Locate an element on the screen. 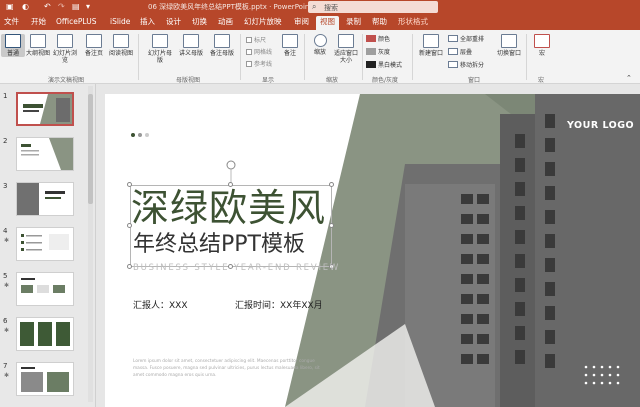 The width and height of the screenshot is (640, 407). thumb-number: 3 is located at coordinates (5, 186).